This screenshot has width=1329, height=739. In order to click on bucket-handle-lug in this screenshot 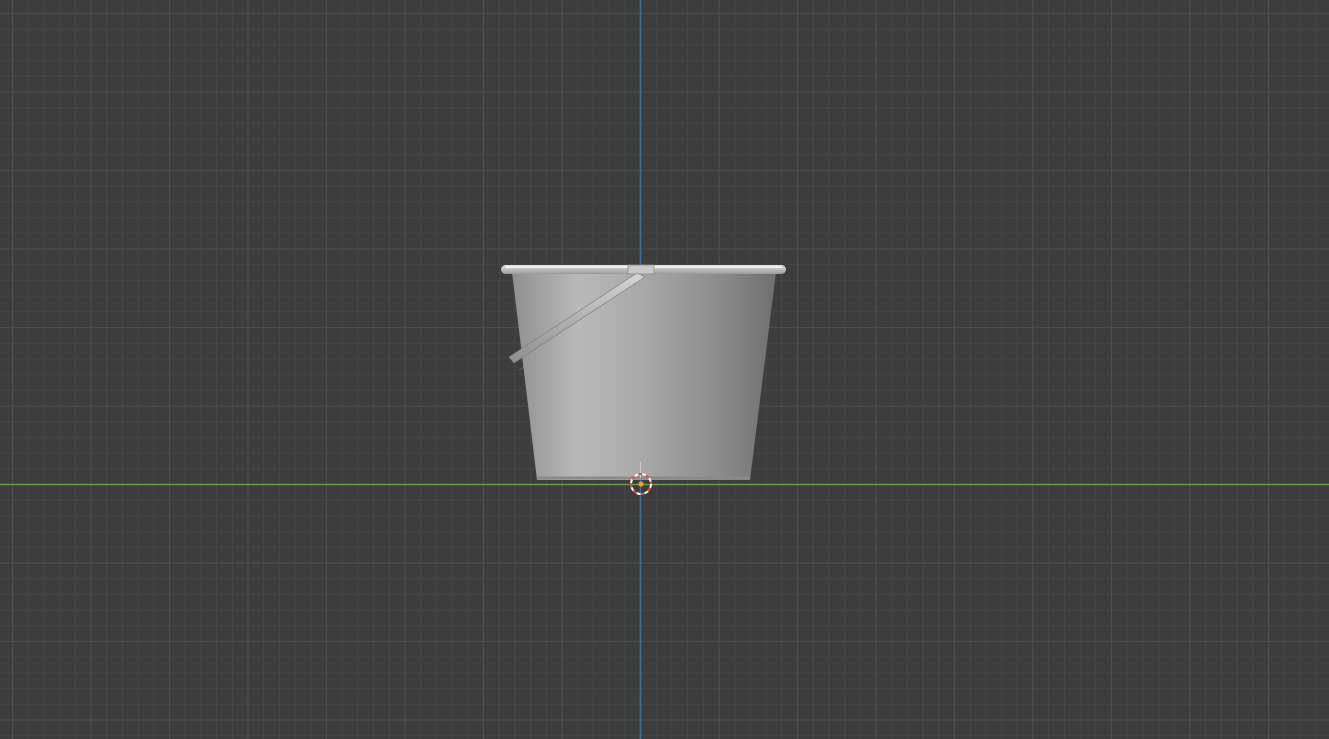, I will do `click(641, 269)`.